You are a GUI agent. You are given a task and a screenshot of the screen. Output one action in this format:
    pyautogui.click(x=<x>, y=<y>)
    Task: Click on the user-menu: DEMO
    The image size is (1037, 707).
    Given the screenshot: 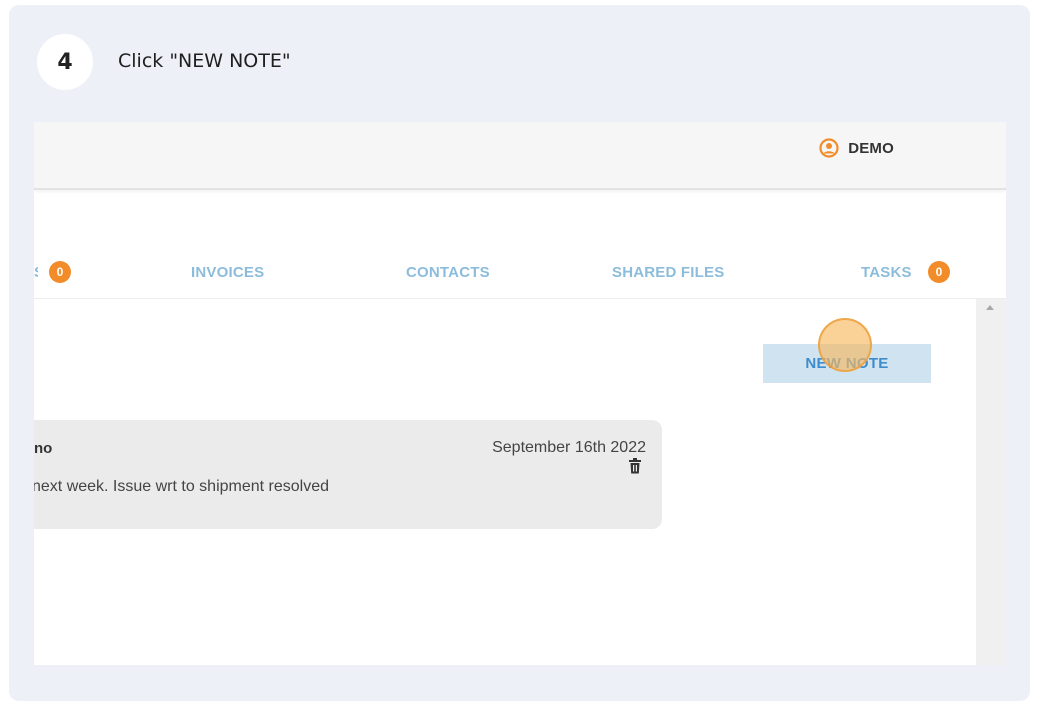 What is the action you would take?
    pyautogui.click(x=856, y=148)
    